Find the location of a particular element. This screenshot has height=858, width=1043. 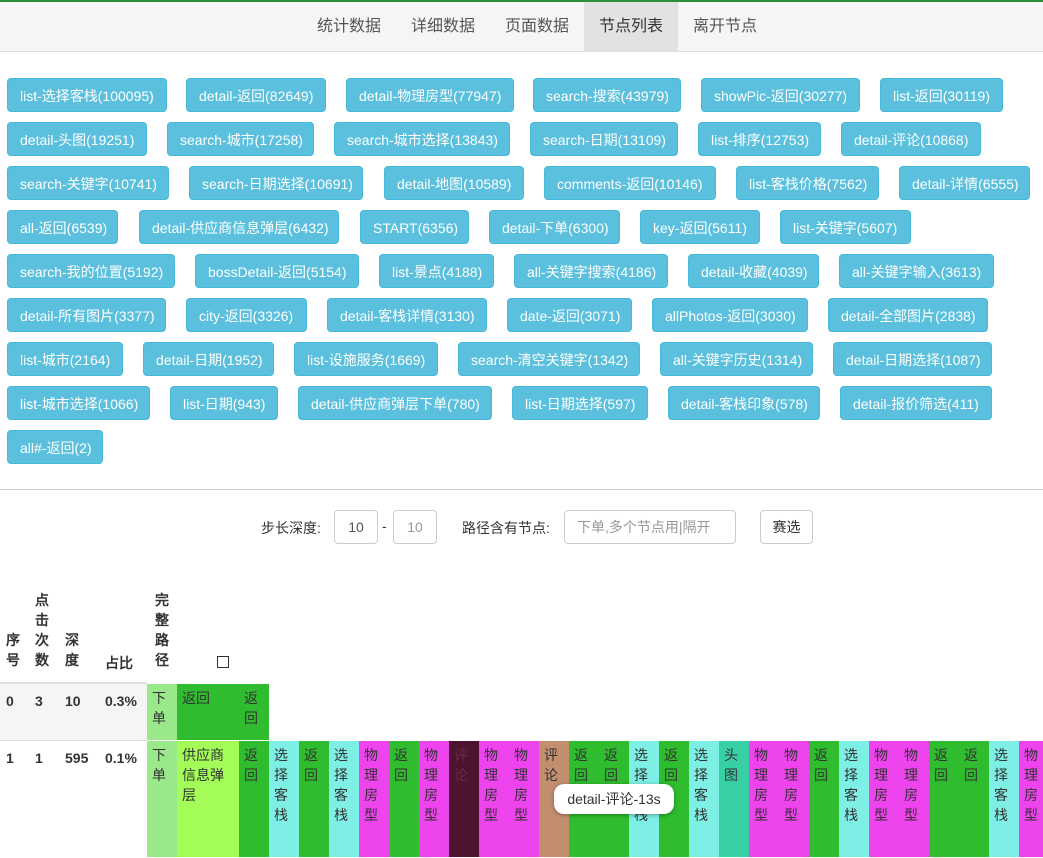

node-button: all-关键字历史(1314) is located at coordinates (736, 359).